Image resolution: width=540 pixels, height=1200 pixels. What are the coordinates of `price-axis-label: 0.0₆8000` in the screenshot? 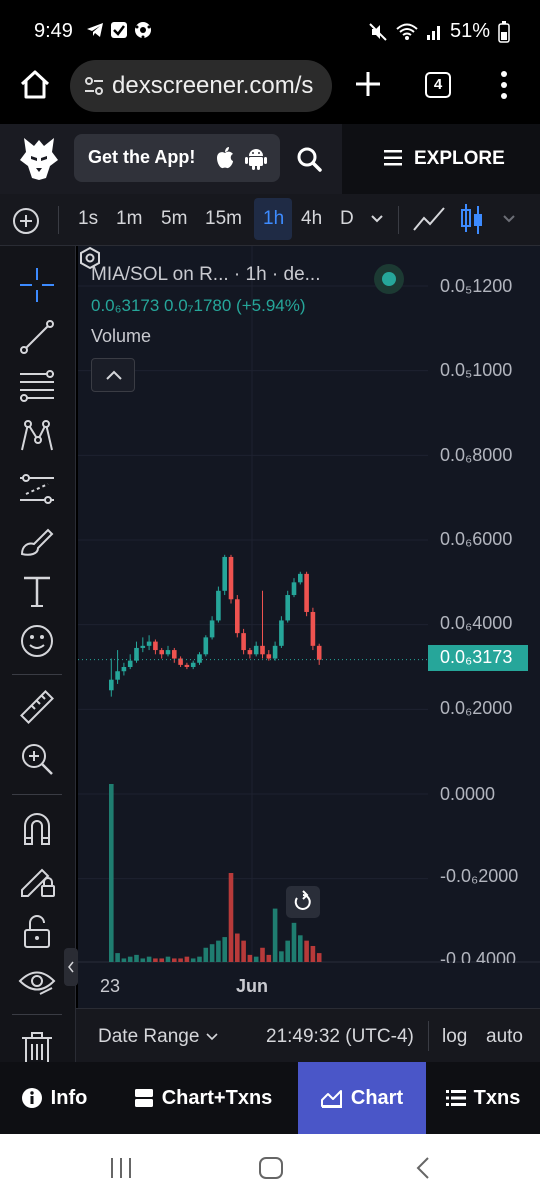 It's located at (476, 455).